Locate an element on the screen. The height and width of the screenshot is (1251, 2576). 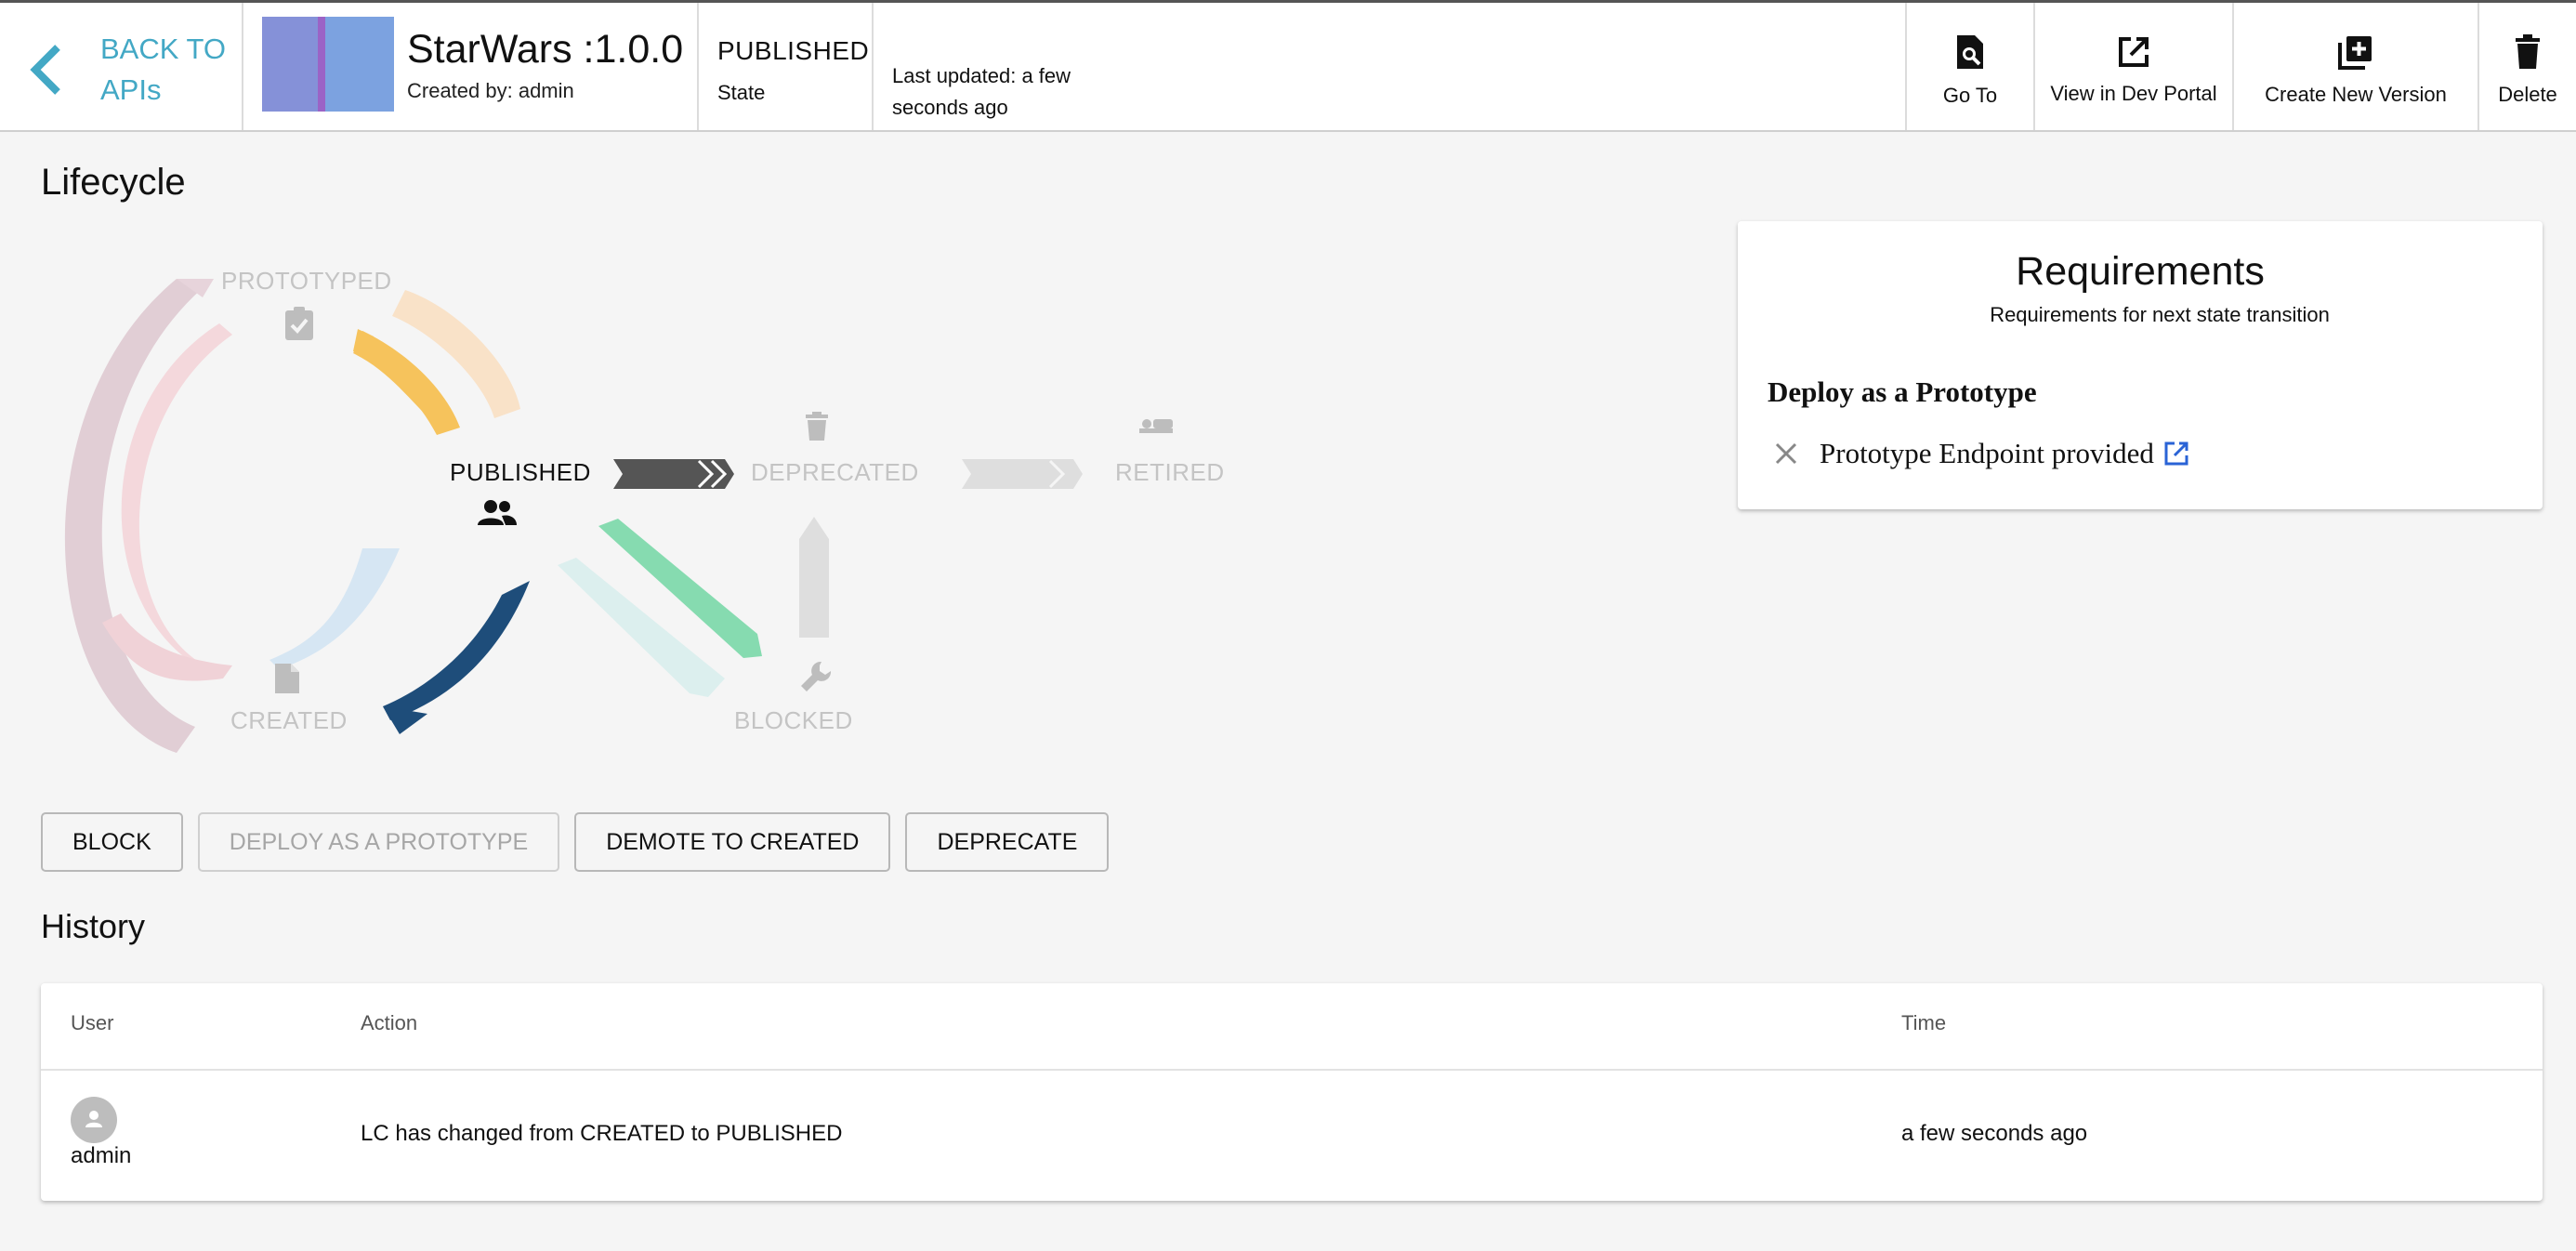
back-to-apis-button: BACK TO APIs is located at coordinates (121, 66).